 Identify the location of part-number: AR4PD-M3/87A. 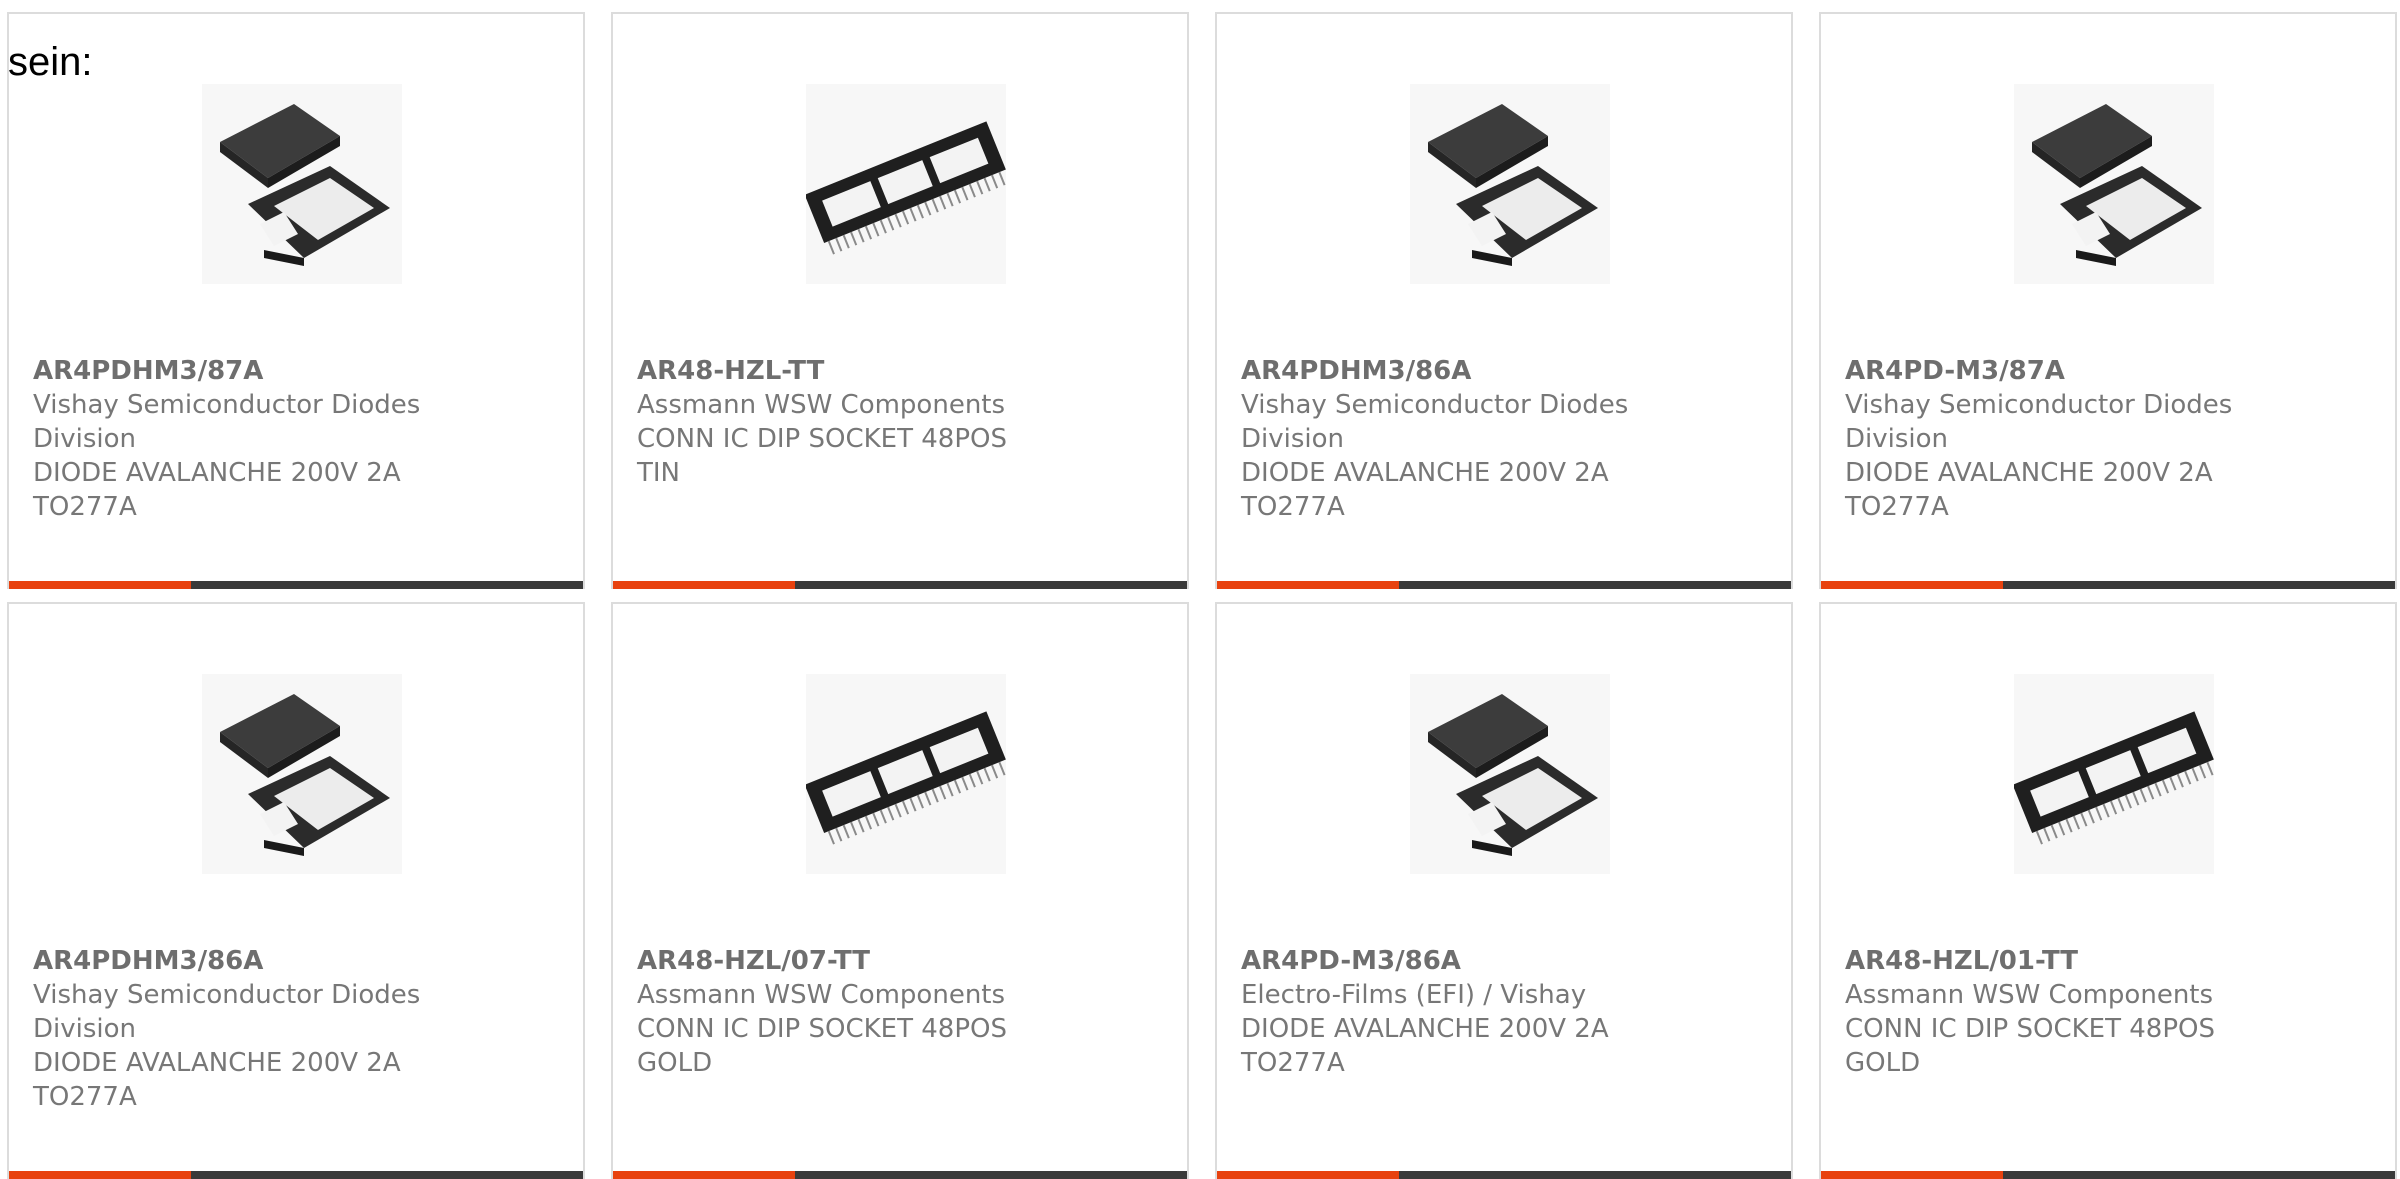
(2108, 371).